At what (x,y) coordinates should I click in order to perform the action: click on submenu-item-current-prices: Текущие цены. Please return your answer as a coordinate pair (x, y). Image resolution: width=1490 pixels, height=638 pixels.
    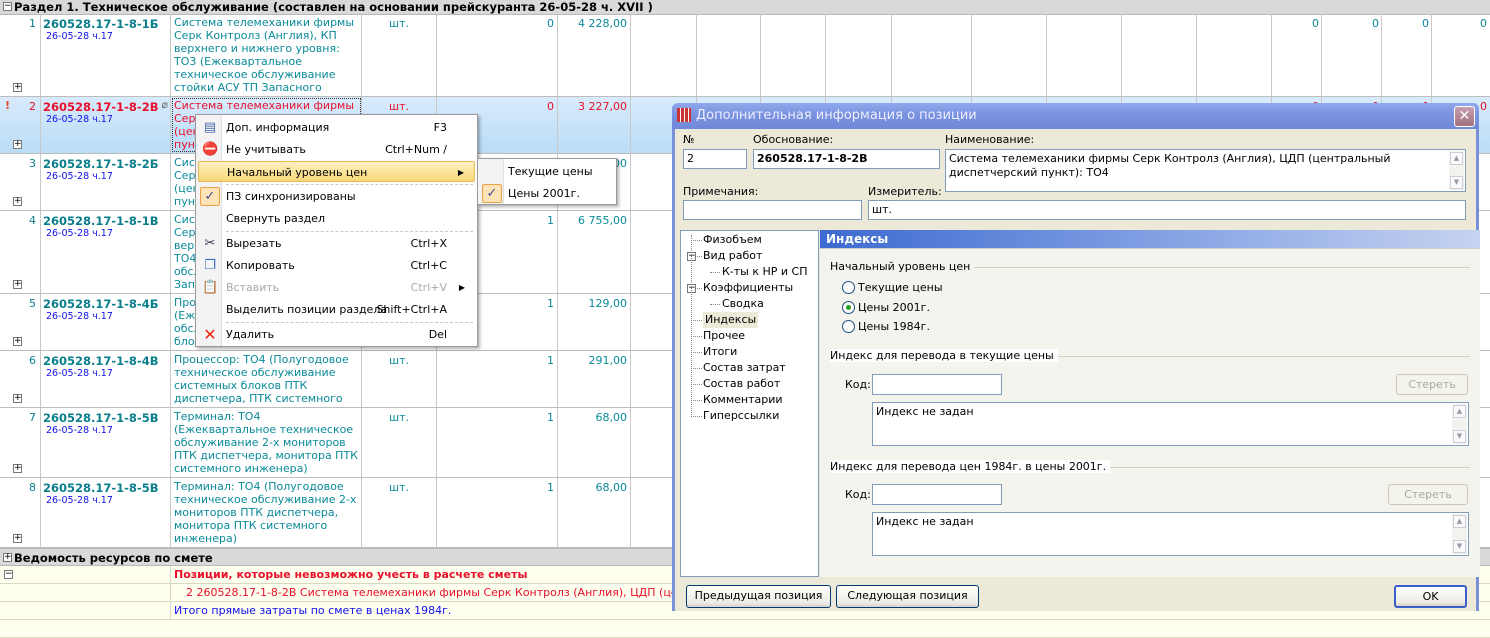
    Looking at the image, I should click on (547, 171).